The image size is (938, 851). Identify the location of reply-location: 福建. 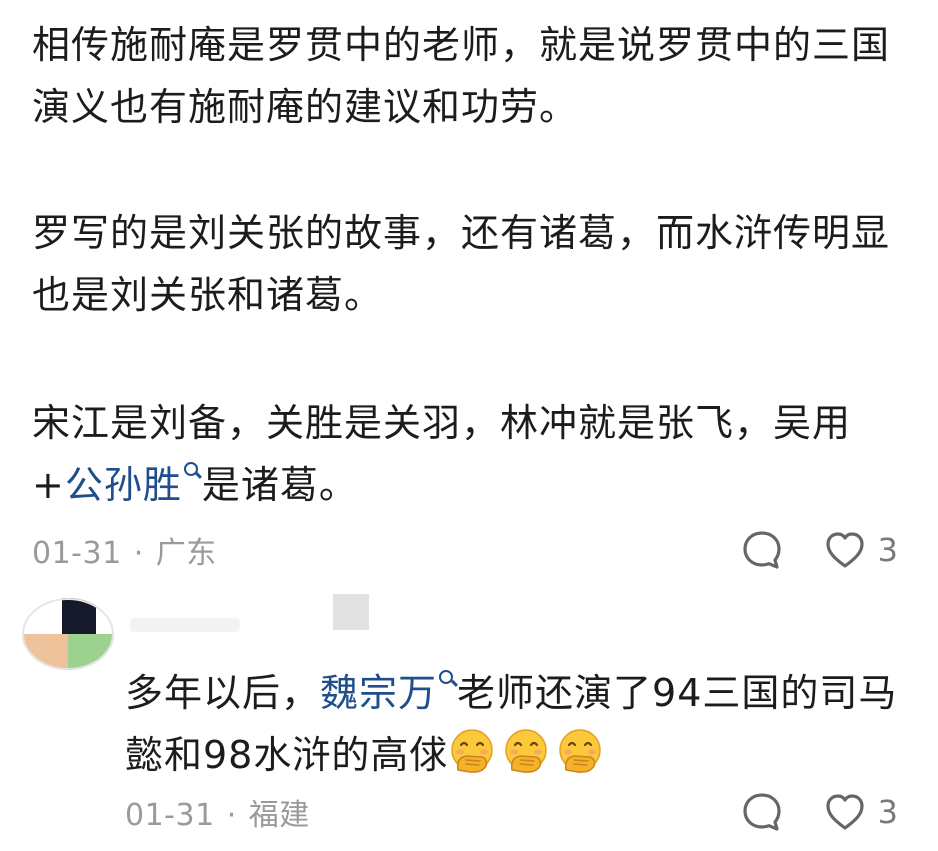
(279, 815).